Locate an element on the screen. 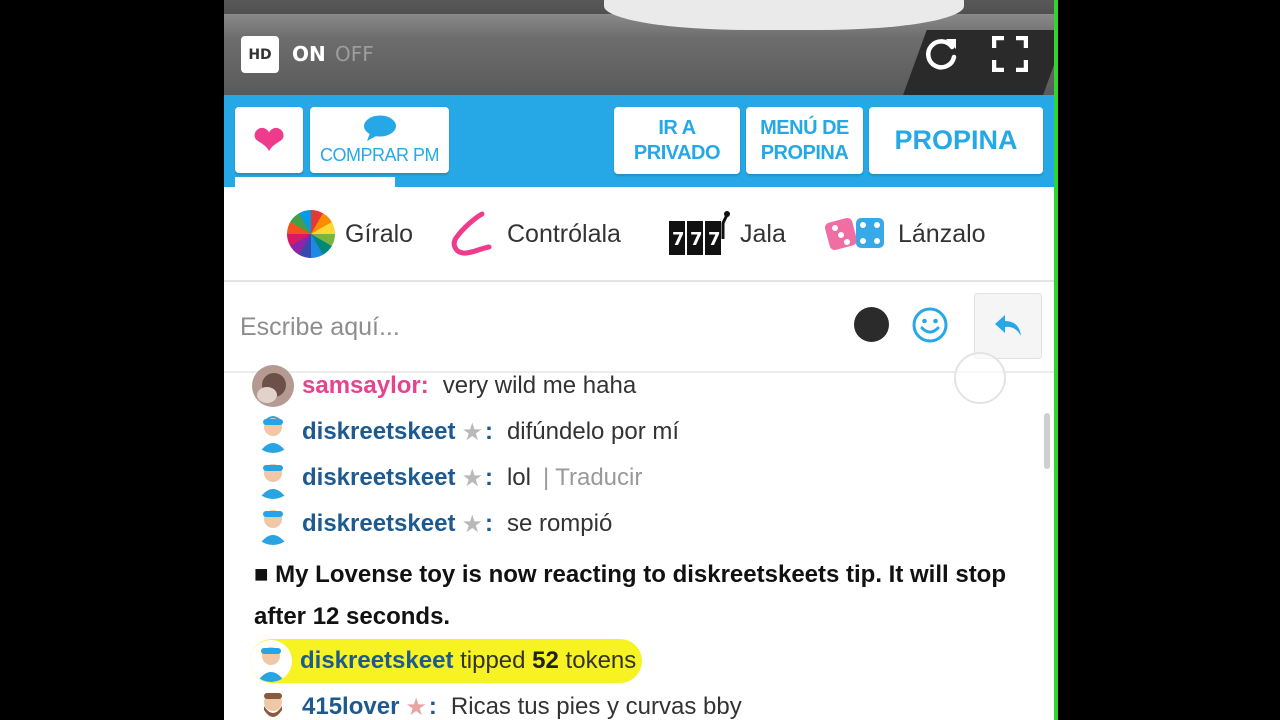 The image size is (1280, 720). game-label: Lánzalo is located at coordinates (942, 233).